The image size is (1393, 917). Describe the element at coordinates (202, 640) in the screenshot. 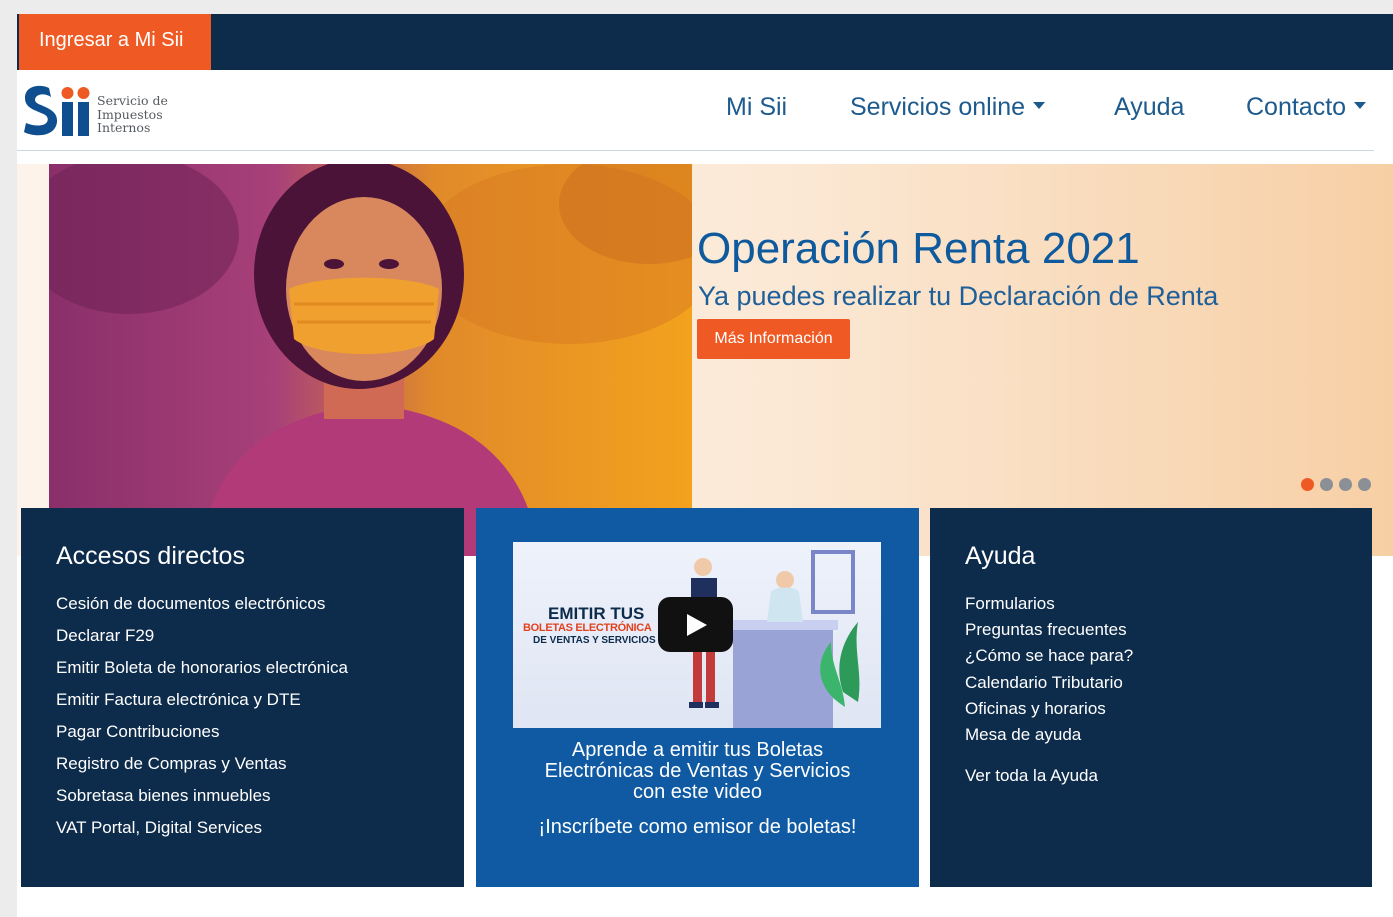

I see `accesos-link: Declarar F29` at that location.